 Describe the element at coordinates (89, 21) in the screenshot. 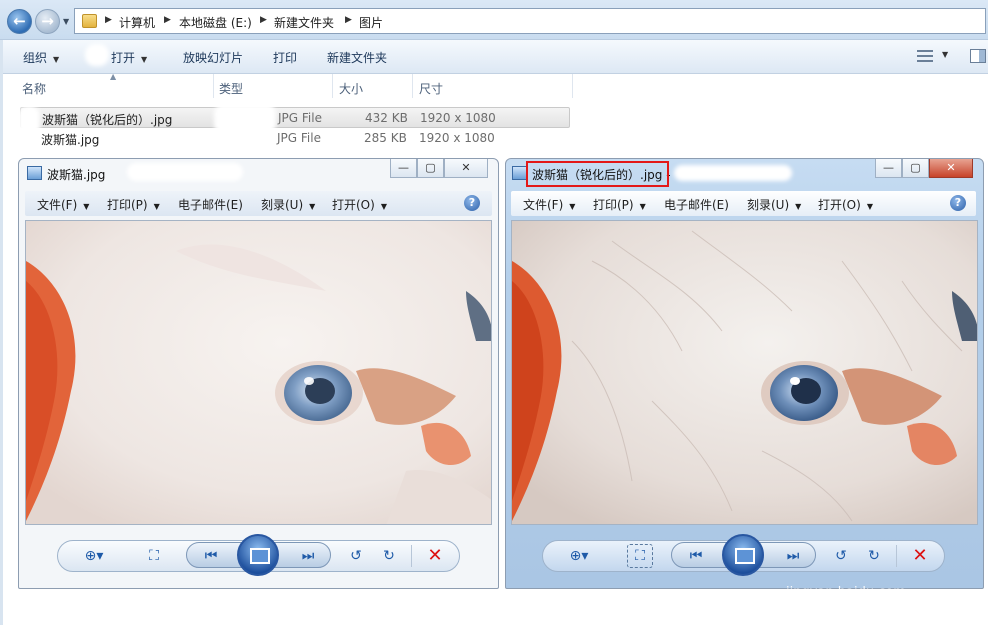

I see `folder-icon` at that location.